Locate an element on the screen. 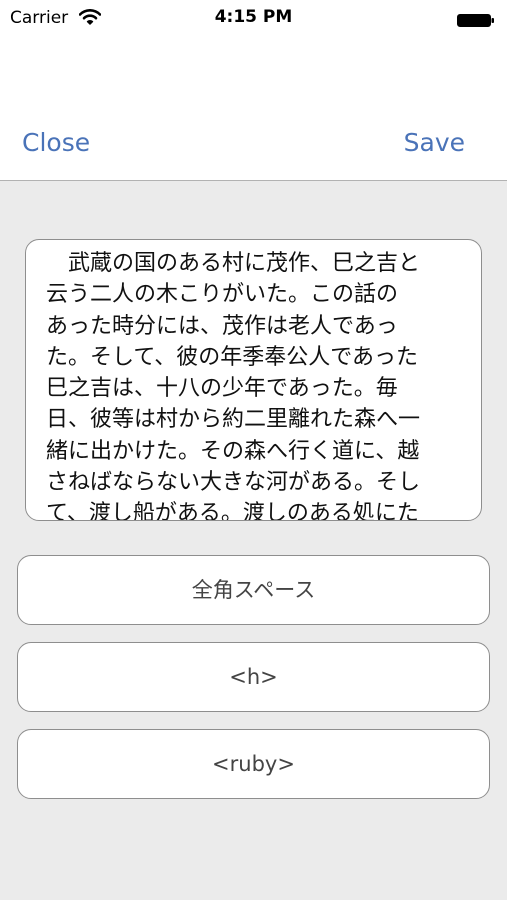 This screenshot has height=900, width=507. insert-ruby-tag-button: <ruby> is located at coordinates (253, 764).